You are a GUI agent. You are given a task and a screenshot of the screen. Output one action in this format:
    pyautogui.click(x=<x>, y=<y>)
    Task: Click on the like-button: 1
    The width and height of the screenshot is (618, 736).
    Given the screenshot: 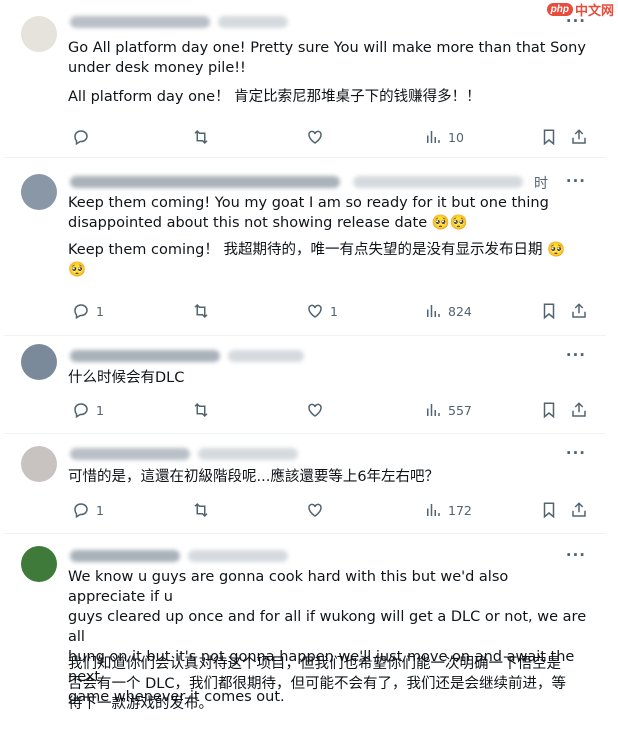 What is the action you would take?
    pyautogui.click(x=322, y=311)
    